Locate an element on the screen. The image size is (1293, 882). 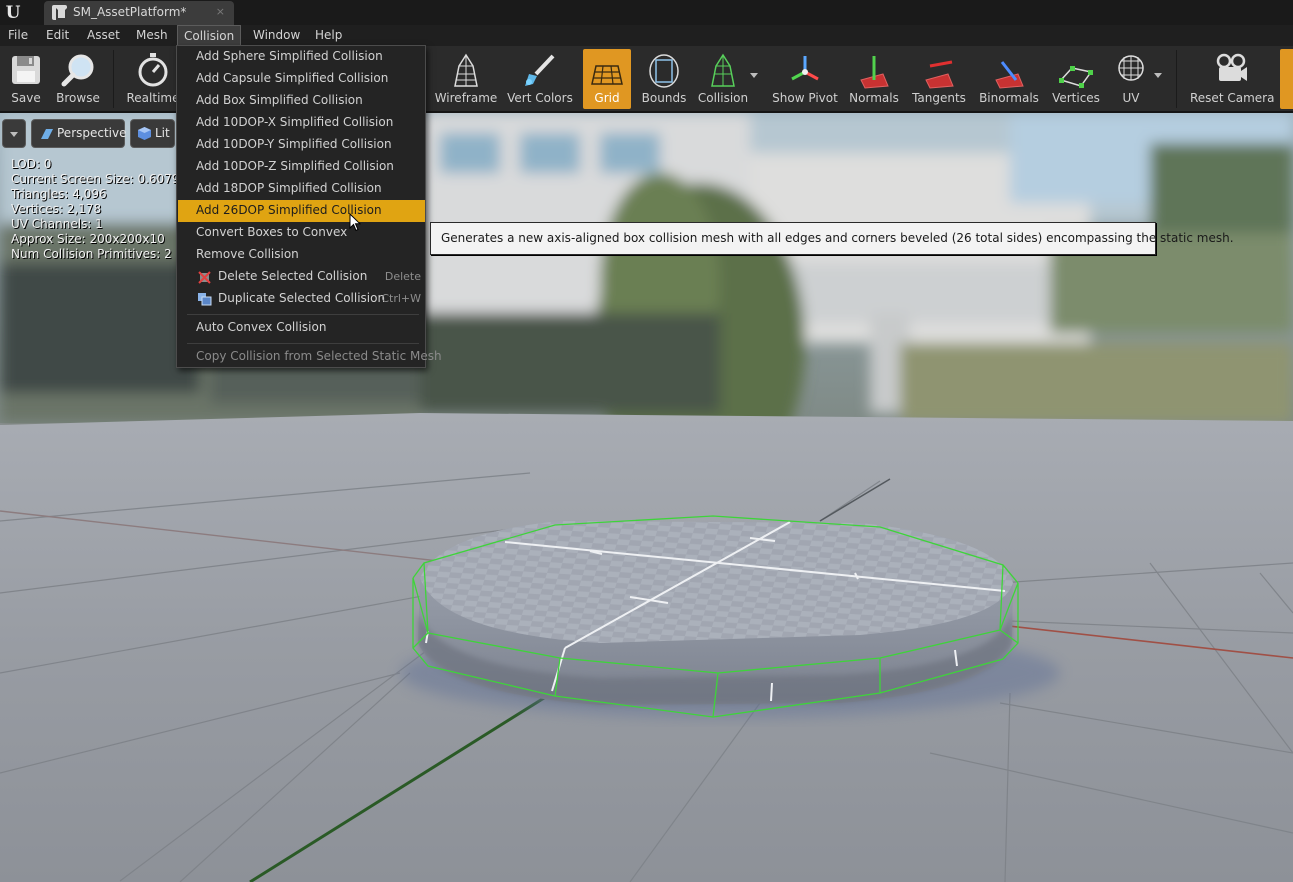
unreal-logo-icon: U is located at coordinates (13, 13).